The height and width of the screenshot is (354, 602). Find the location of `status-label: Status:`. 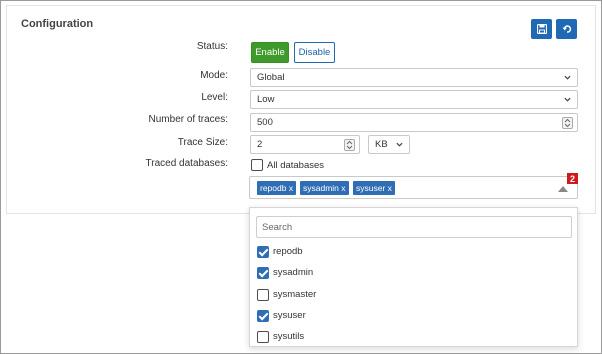

status-label: Status: is located at coordinates (212, 46).